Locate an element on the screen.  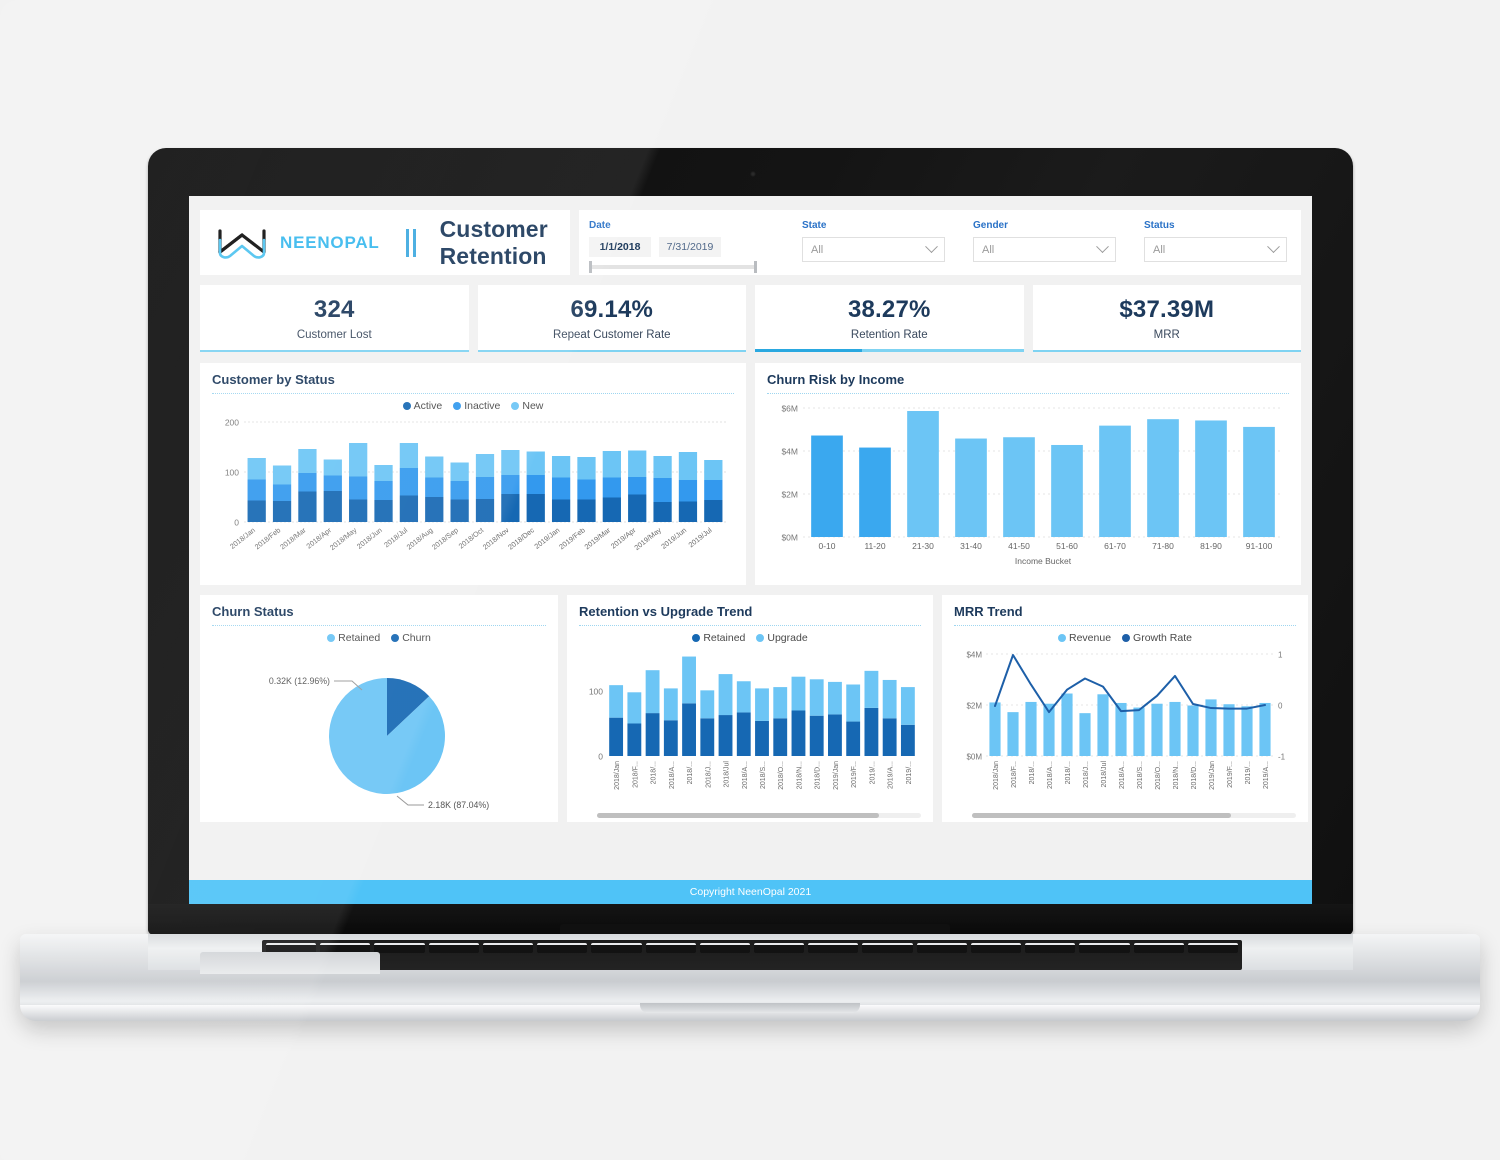
webcam-icon is located at coordinates (753, 174).